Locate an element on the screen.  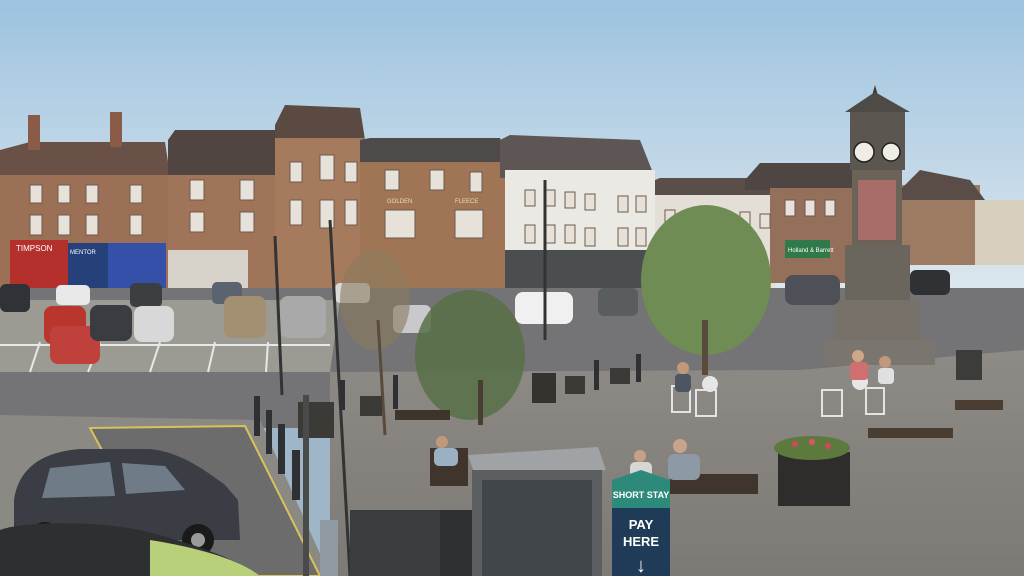
sign-line-here: HERE is located at coordinates (641, 541).